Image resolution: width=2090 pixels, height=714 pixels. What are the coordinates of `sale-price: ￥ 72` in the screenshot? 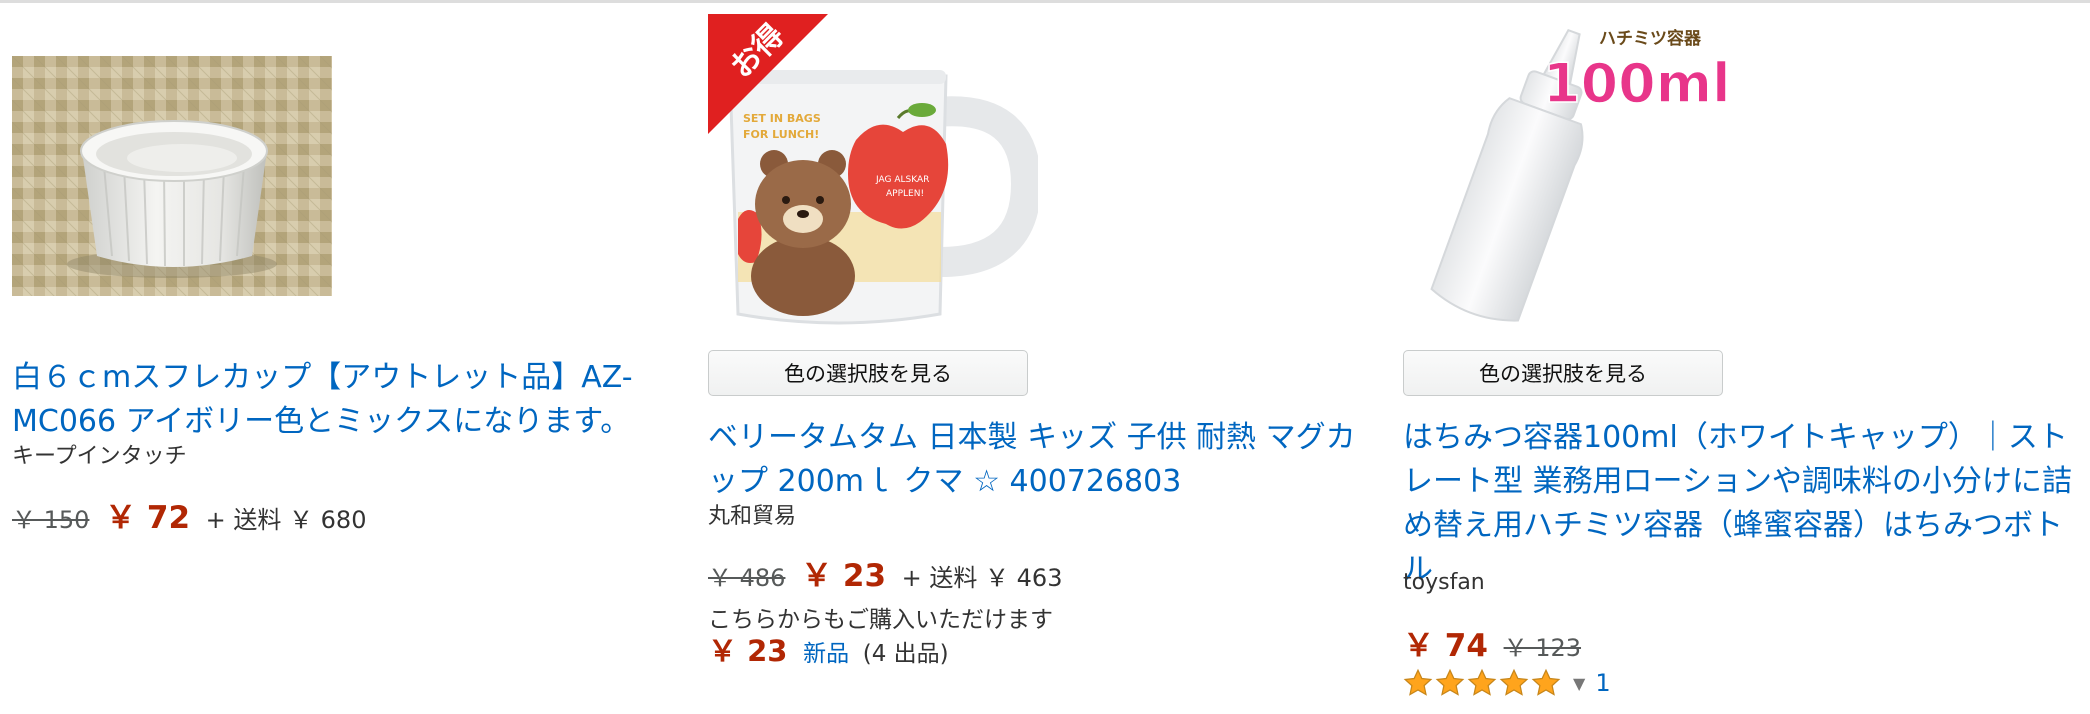 It's located at (148, 518).